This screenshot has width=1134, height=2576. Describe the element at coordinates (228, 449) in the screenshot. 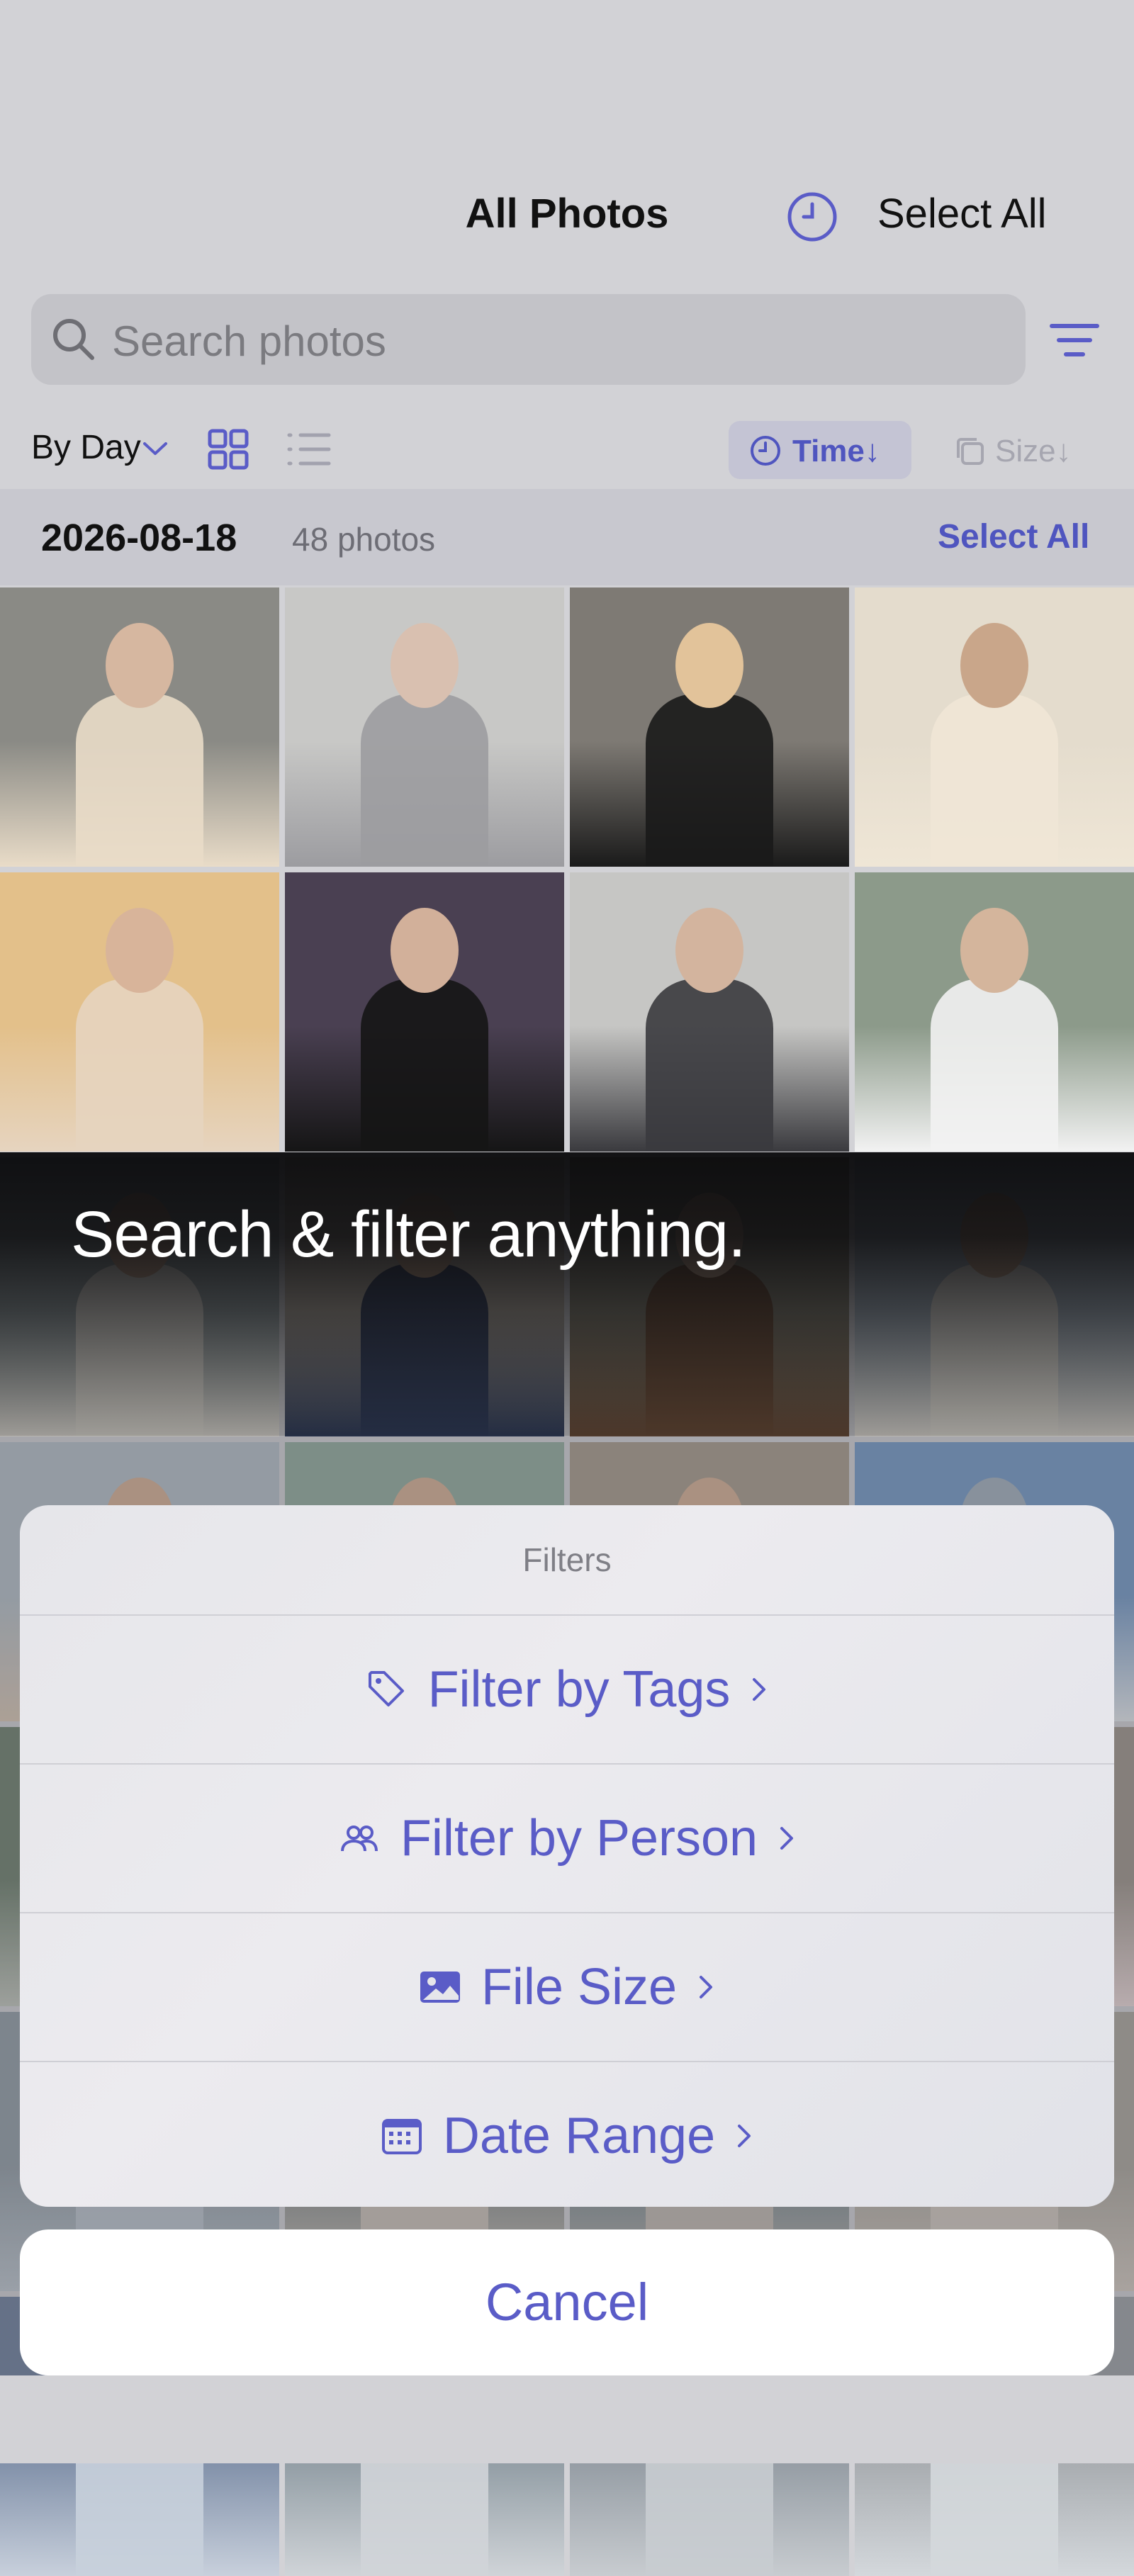

I see `grid-view-icon` at that location.